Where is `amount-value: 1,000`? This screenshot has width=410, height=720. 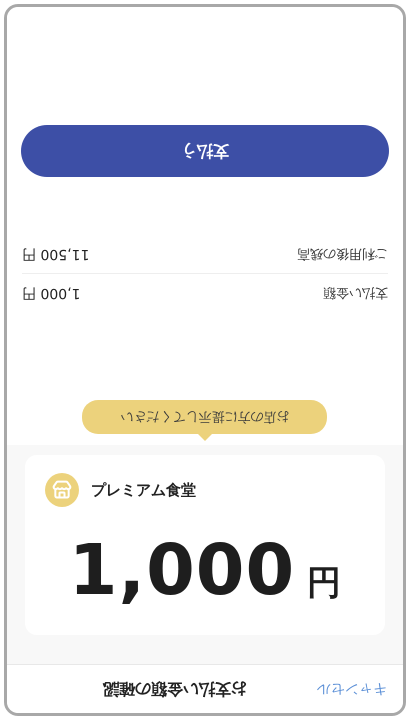 amount-value: 1,000 is located at coordinates (182, 570).